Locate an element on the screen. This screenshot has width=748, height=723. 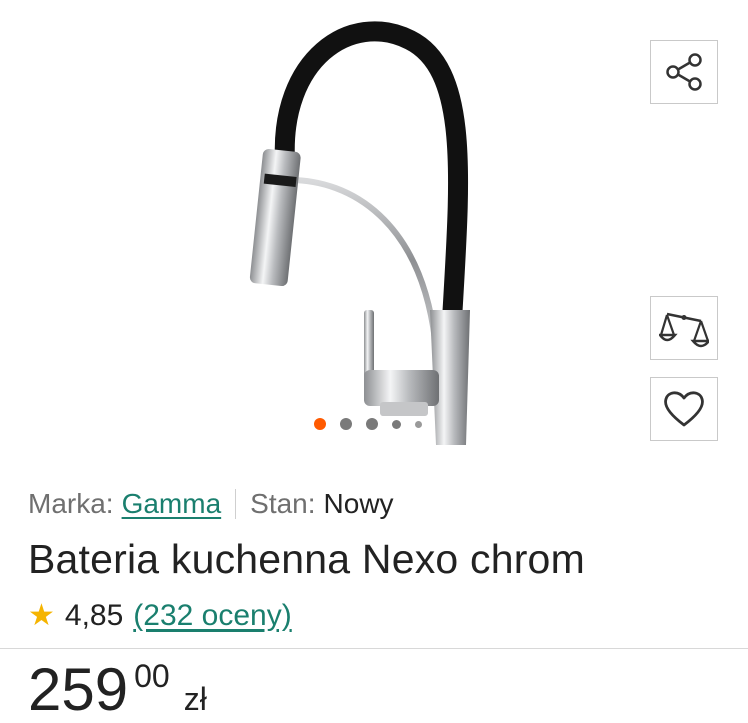
gallery-pagination is located at coordinates (368, 424).